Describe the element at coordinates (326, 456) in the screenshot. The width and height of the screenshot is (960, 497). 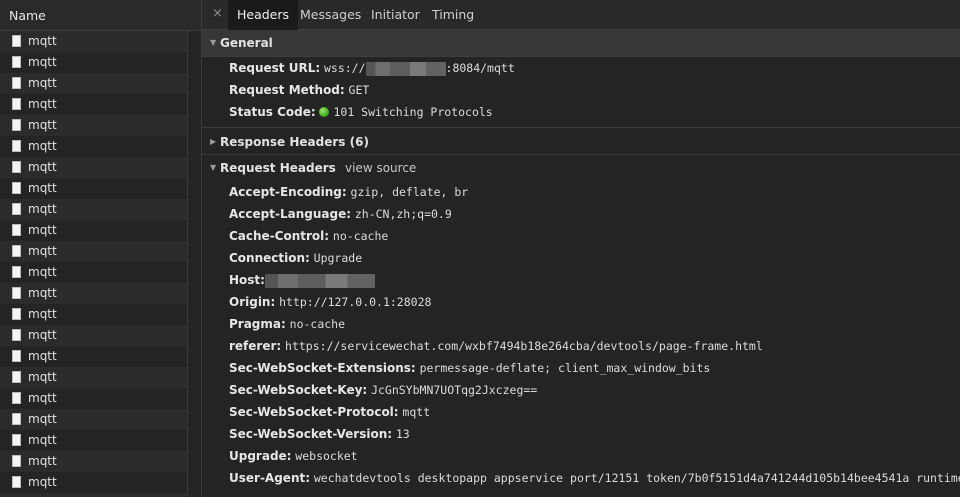
I see `header-value: websocket` at that location.